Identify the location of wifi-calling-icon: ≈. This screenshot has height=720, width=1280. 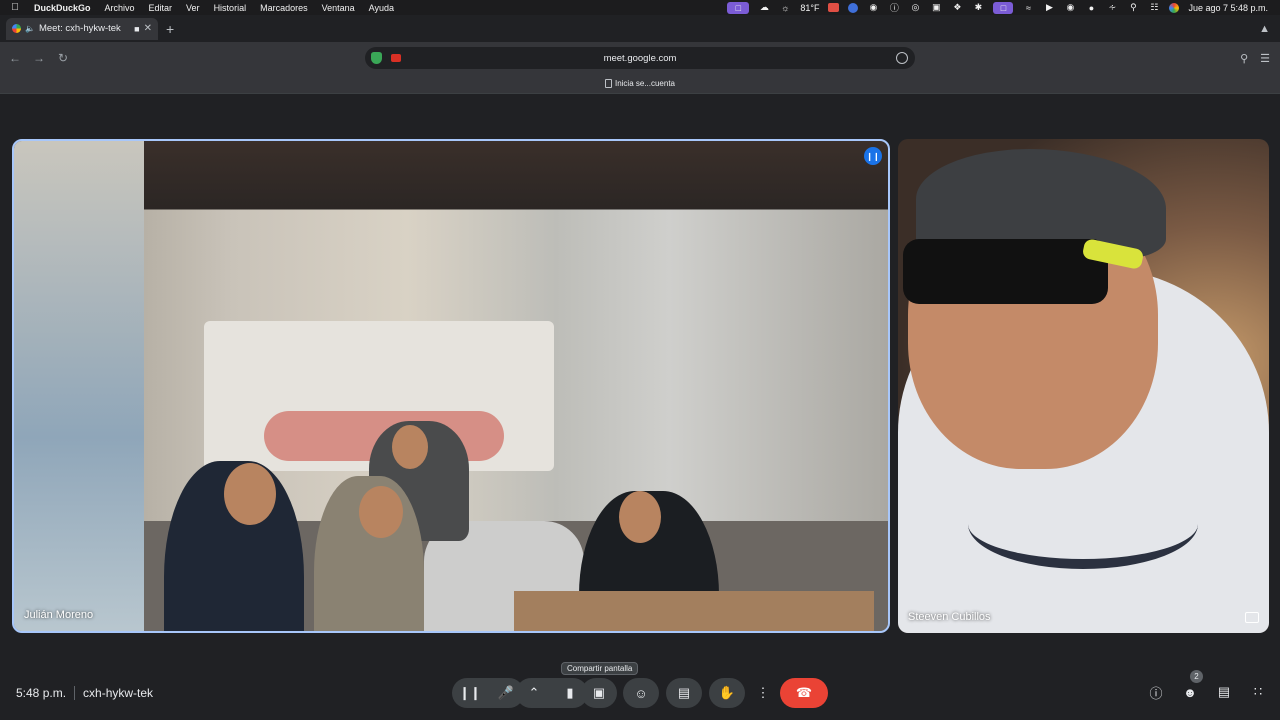
(1028, 8).